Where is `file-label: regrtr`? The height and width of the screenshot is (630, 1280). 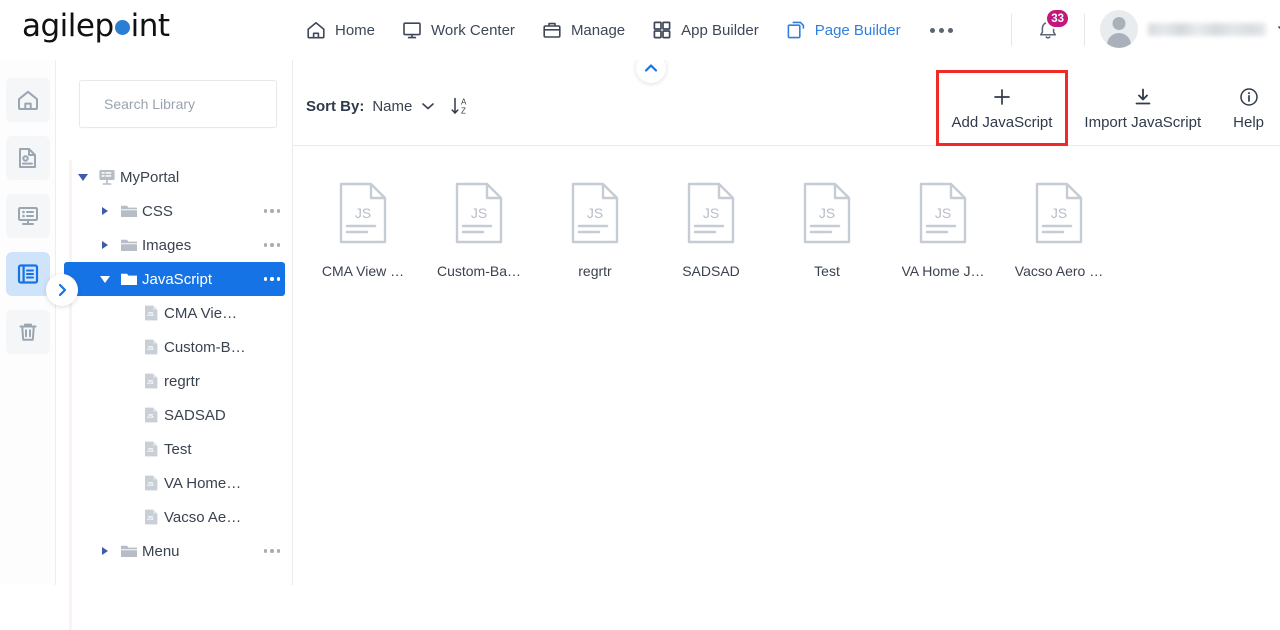 file-label: regrtr is located at coordinates (595, 271).